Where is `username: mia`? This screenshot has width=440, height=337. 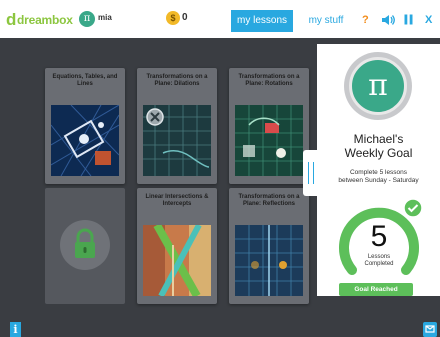
username: mia is located at coordinates (105, 17).